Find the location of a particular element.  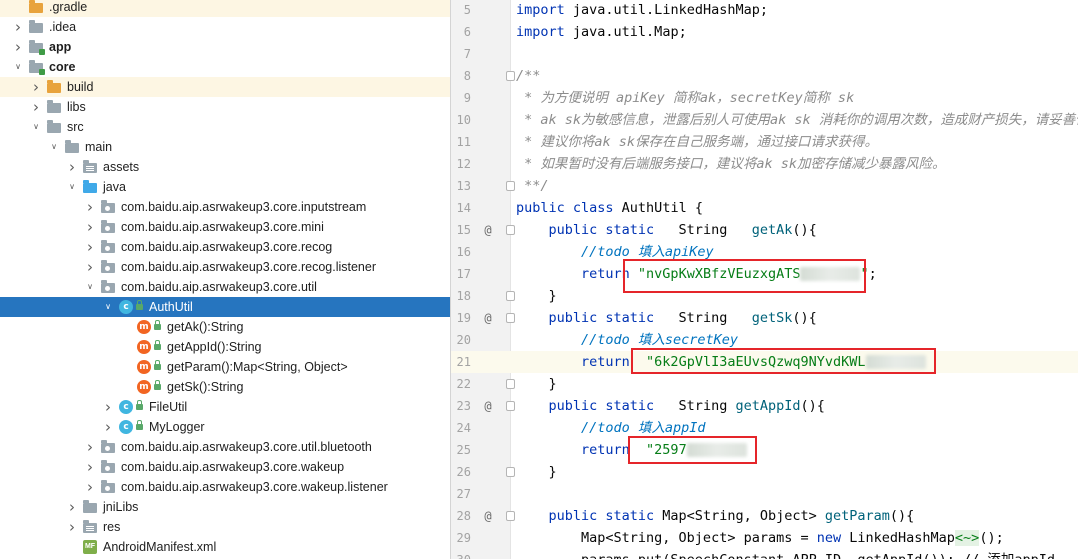

tree-item: m getAk():String is located at coordinates (225, 327).